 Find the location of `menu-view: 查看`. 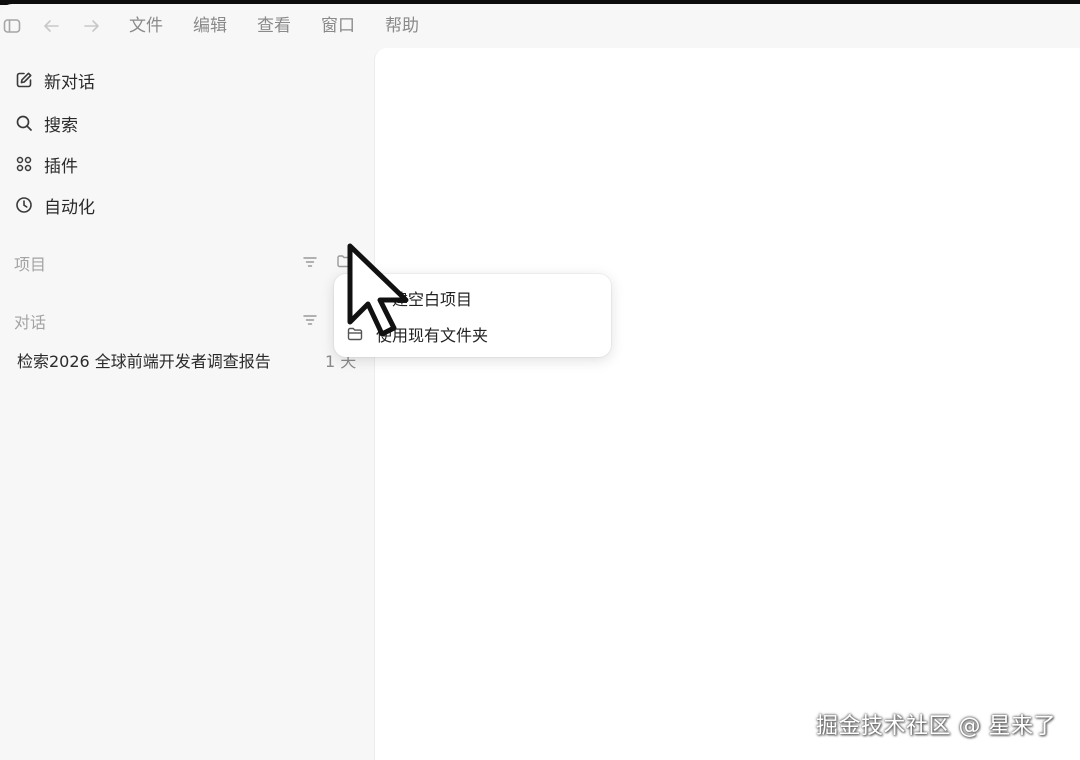

menu-view: 查看 is located at coordinates (274, 26).